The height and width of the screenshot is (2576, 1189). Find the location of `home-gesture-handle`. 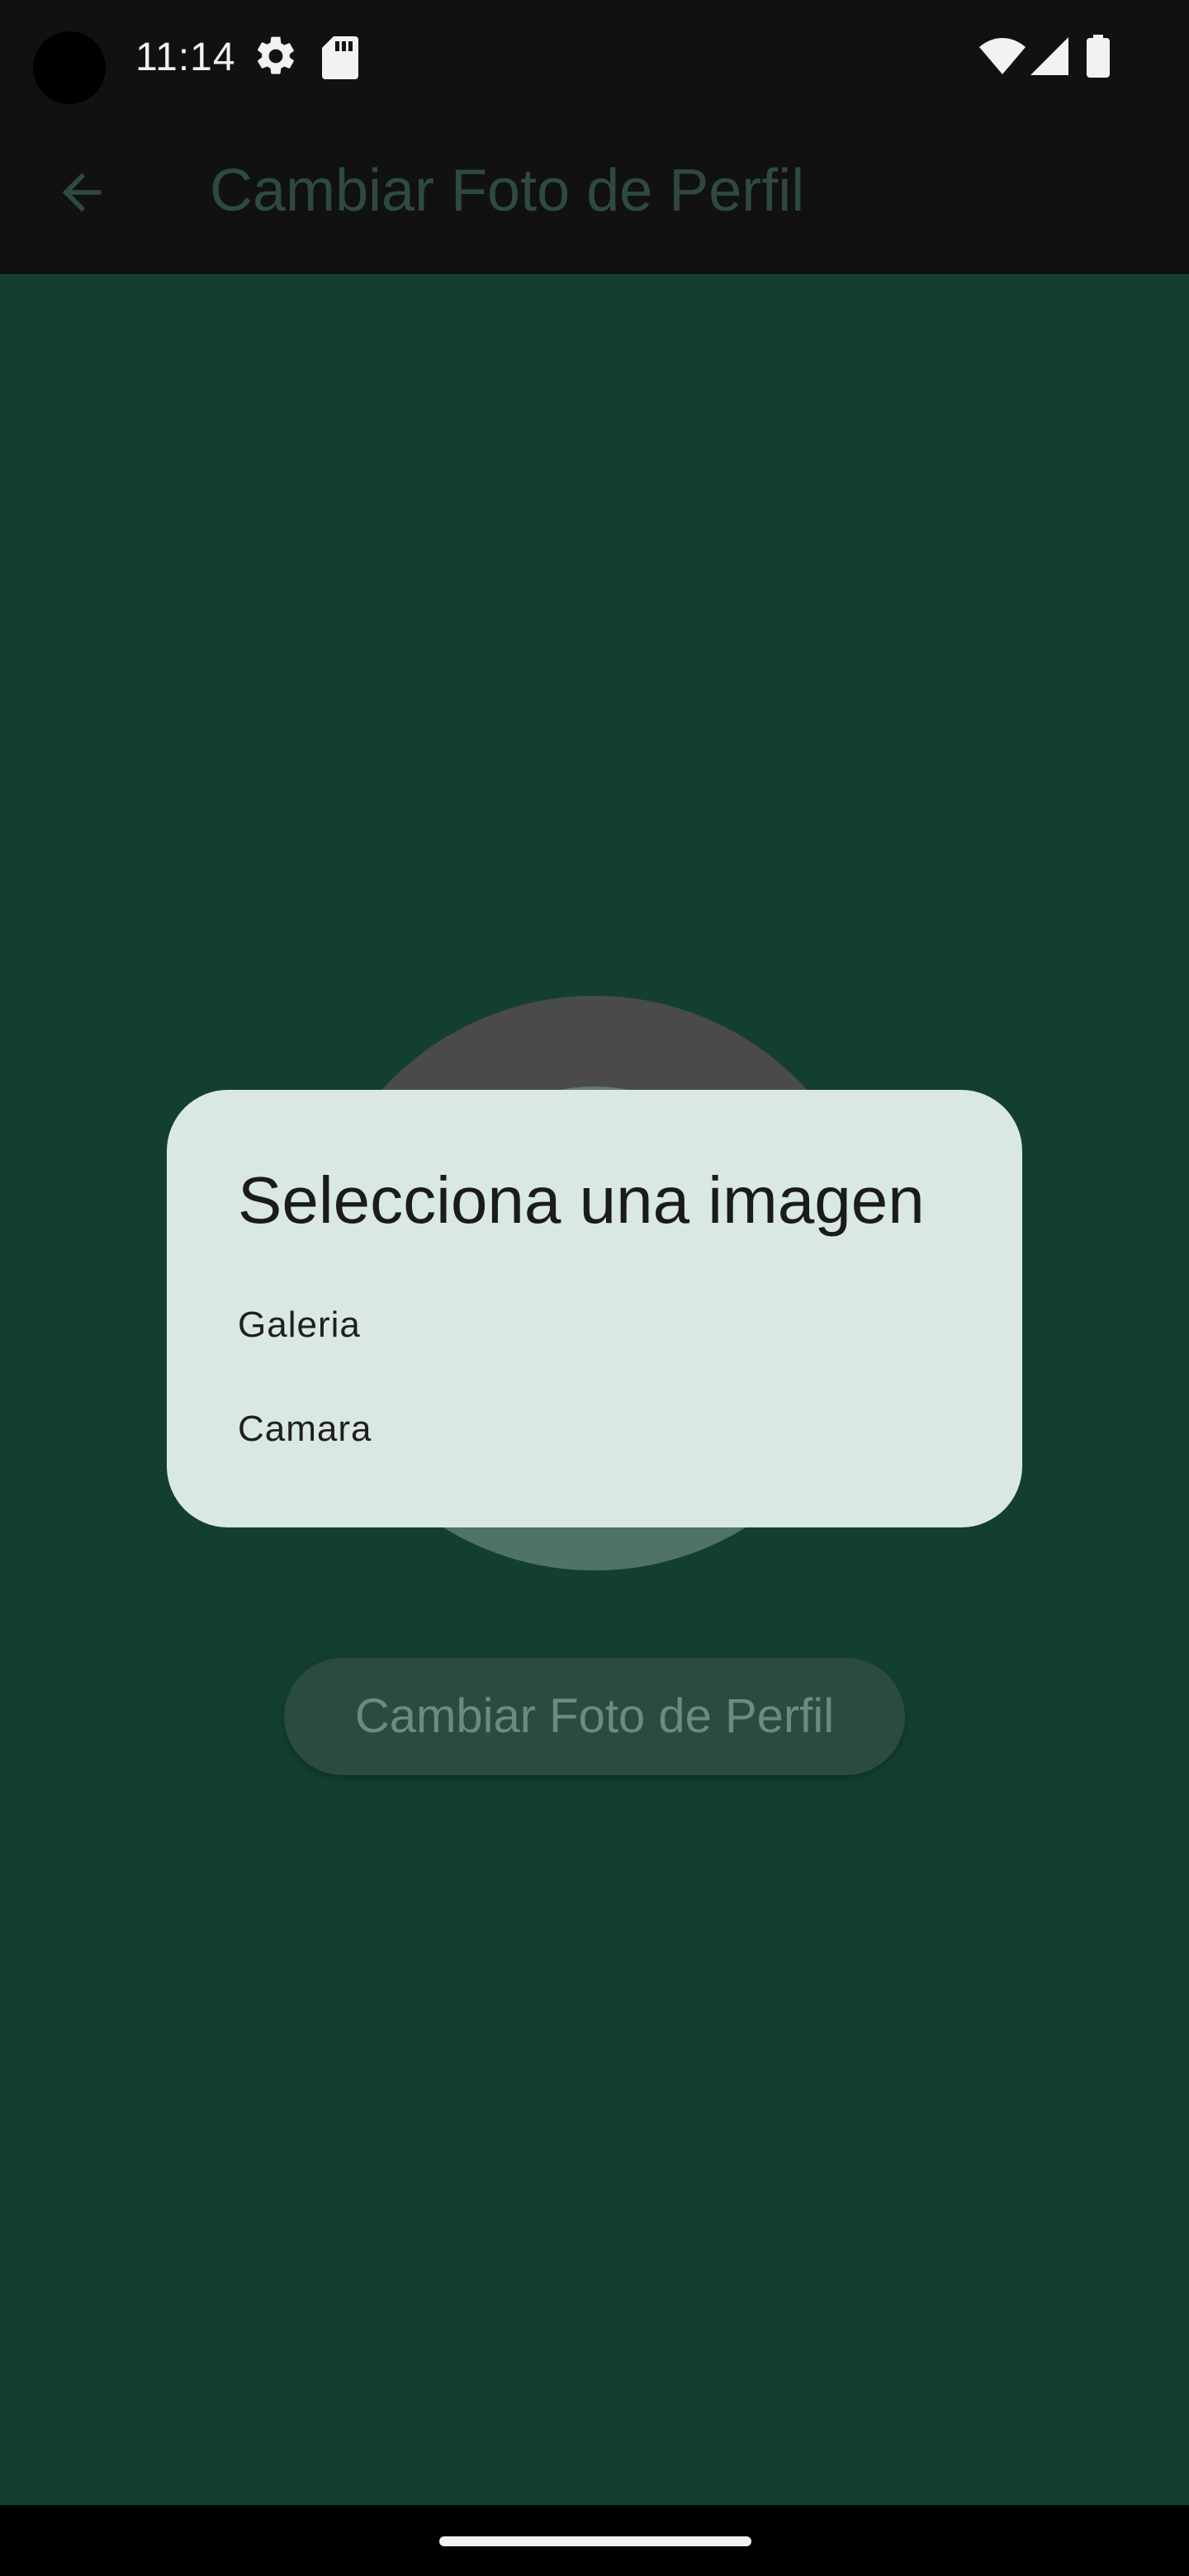

home-gesture-handle is located at coordinates (595, 2541).